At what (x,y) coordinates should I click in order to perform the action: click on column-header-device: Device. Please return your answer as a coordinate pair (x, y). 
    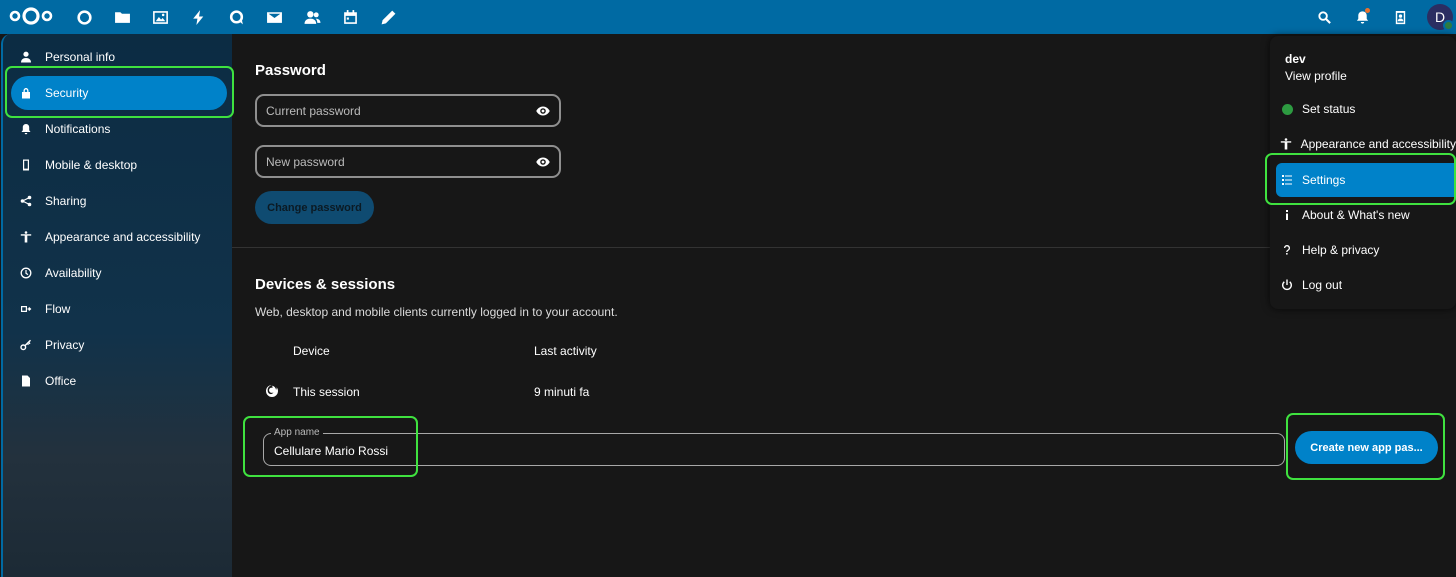
    Looking at the image, I should click on (311, 351).